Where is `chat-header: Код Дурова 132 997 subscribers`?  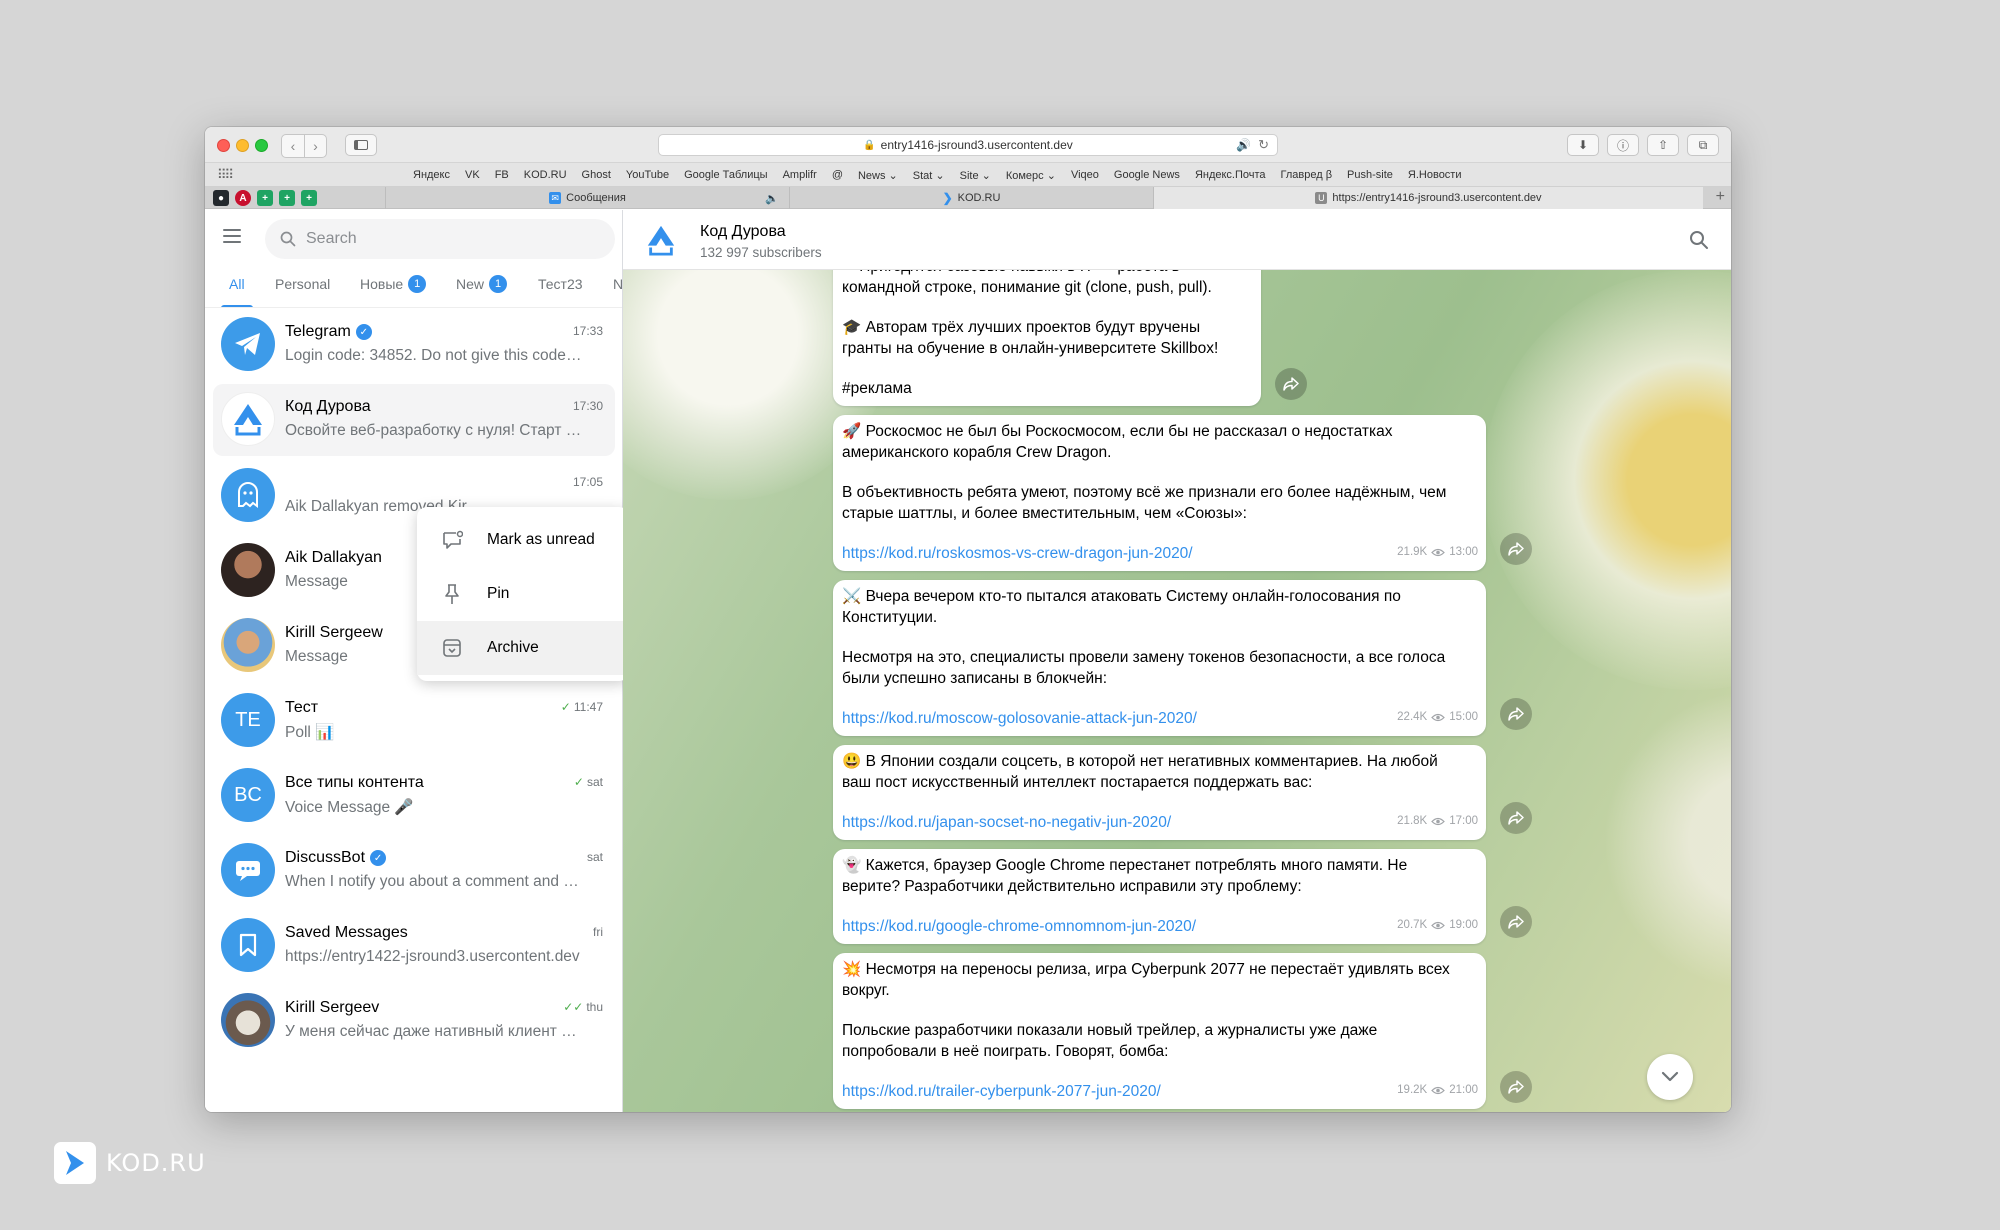 chat-header: Код Дурова 132 997 subscribers is located at coordinates (1177, 240).